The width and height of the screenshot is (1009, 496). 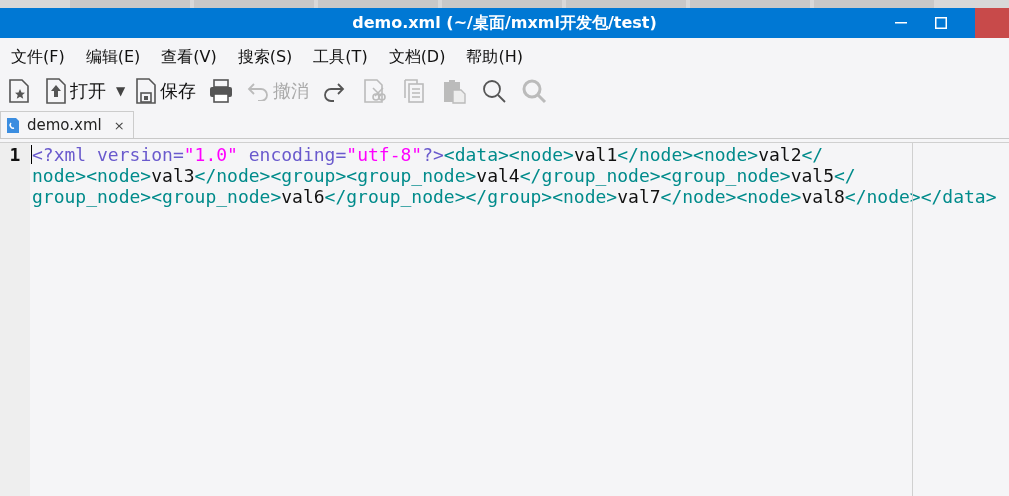 What do you see at coordinates (514, 196) in the screenshot?
I see `code-line: group_node><group_node>val6</group_node></group><node>val7</node><node>val8</node></data>` at bounding box center [514, 196].